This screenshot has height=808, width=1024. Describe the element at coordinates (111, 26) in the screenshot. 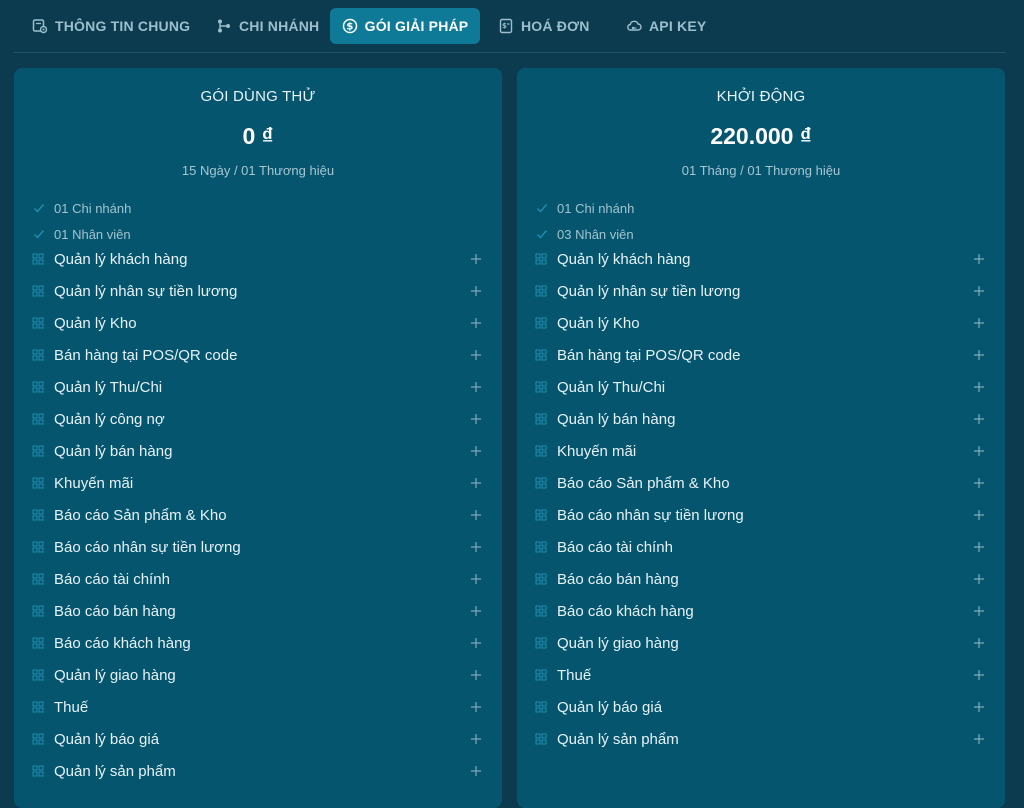

I see `tab-general-info: THÔNG TIN CHUNG` at that location.